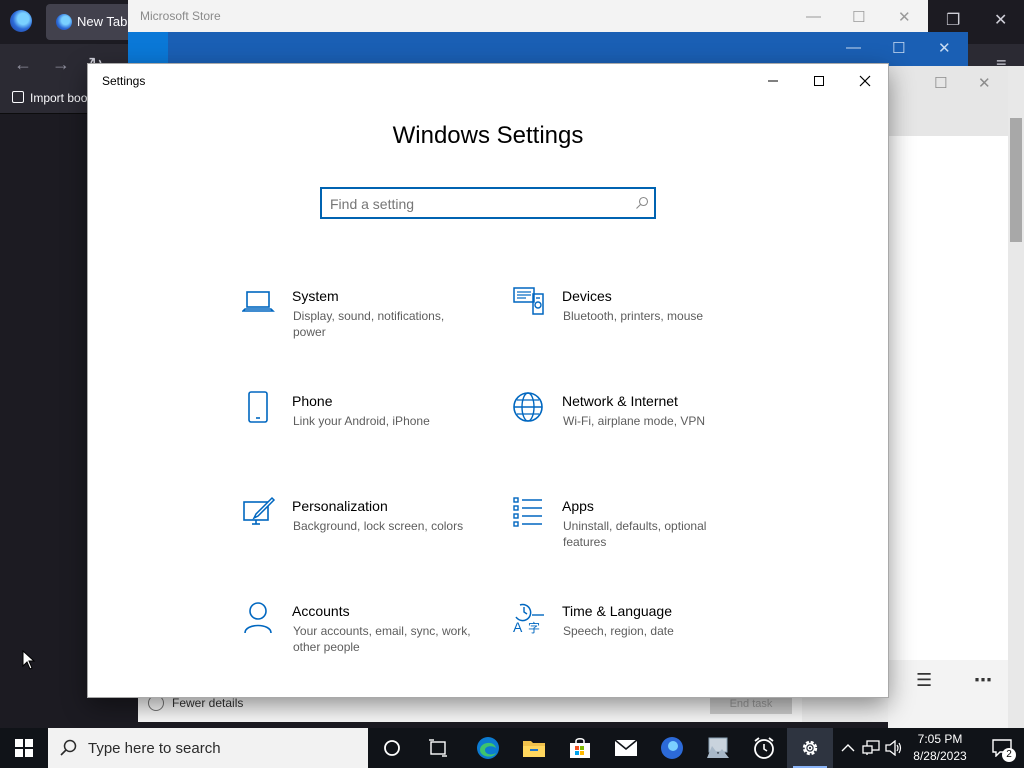 This screenshot has height=768, width=1024. I want to click on store-close-icon: ✕, so click(904, 17).